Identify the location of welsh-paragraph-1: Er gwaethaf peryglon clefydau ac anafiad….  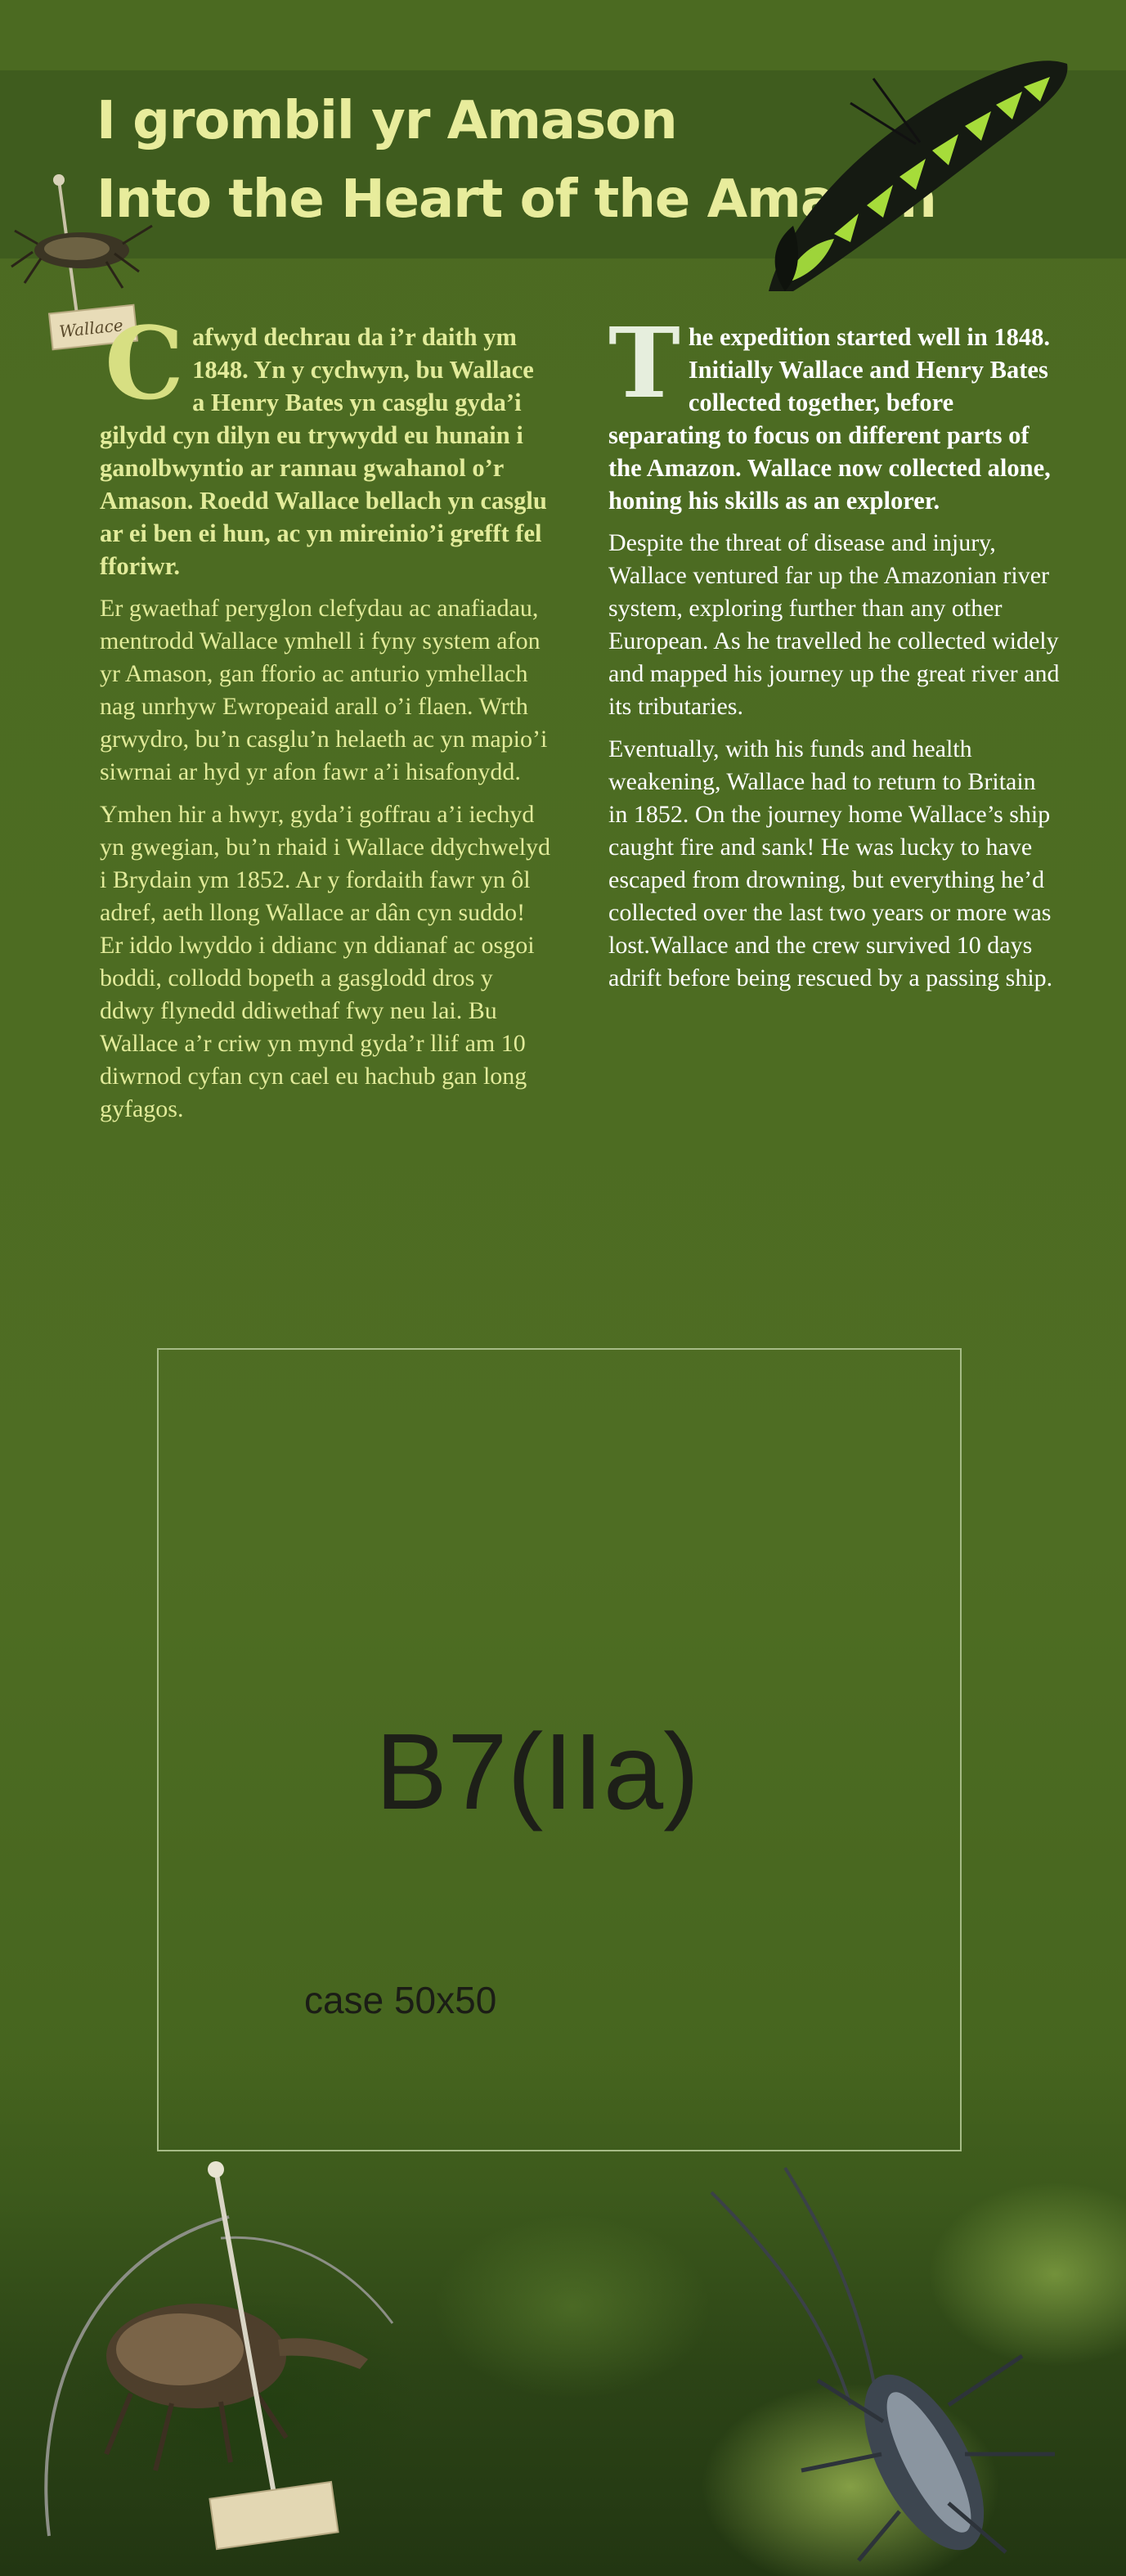
(324, 690).